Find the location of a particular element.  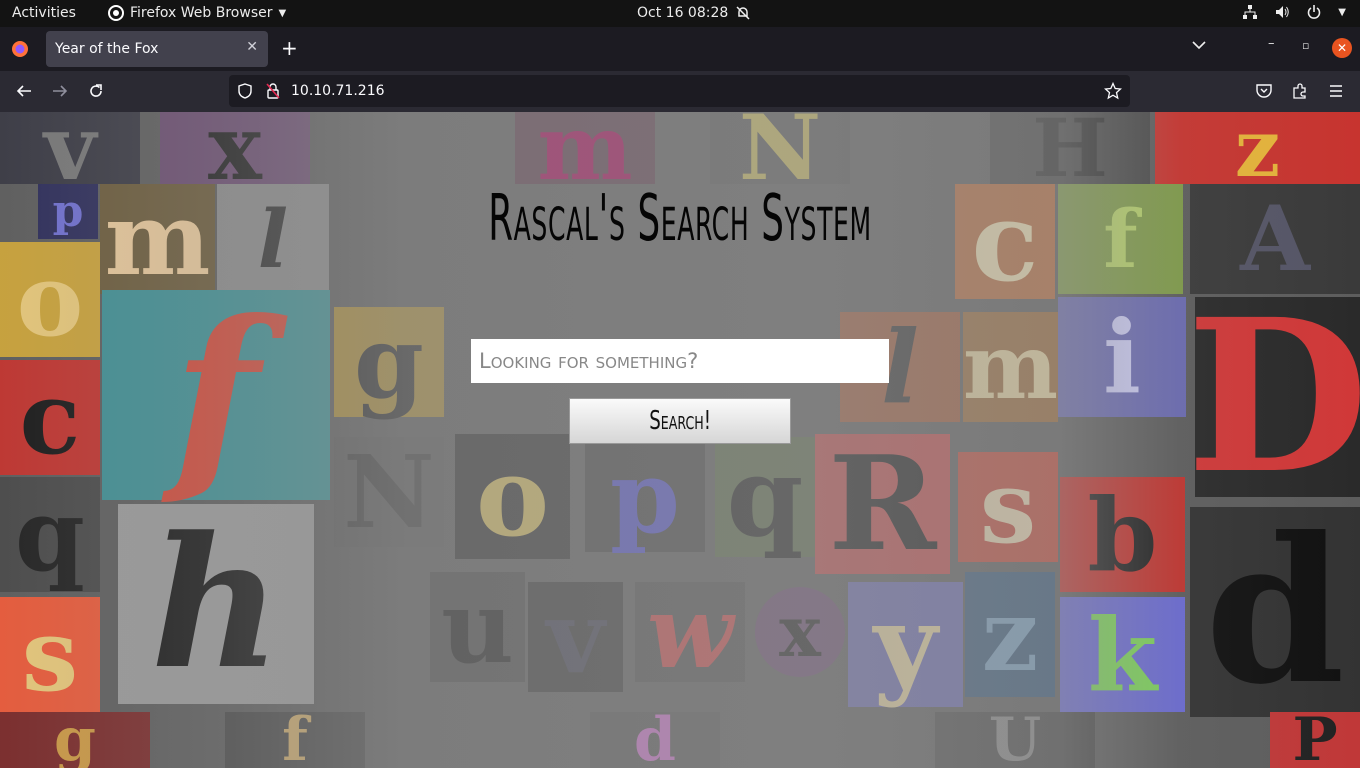

search-button-label: Search! is located at coordinates (680, 421).